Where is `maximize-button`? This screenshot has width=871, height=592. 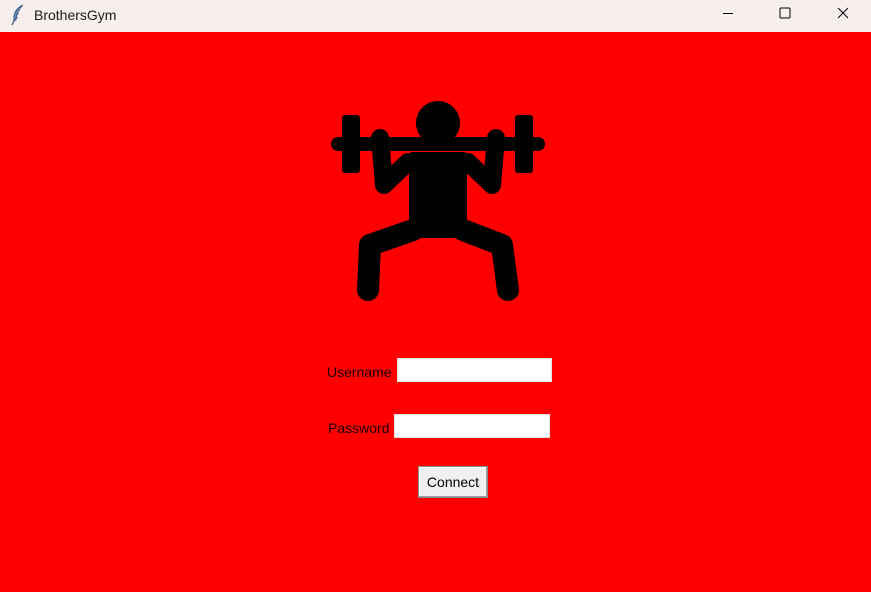 maximize-button is located at coordinates (785, 15).